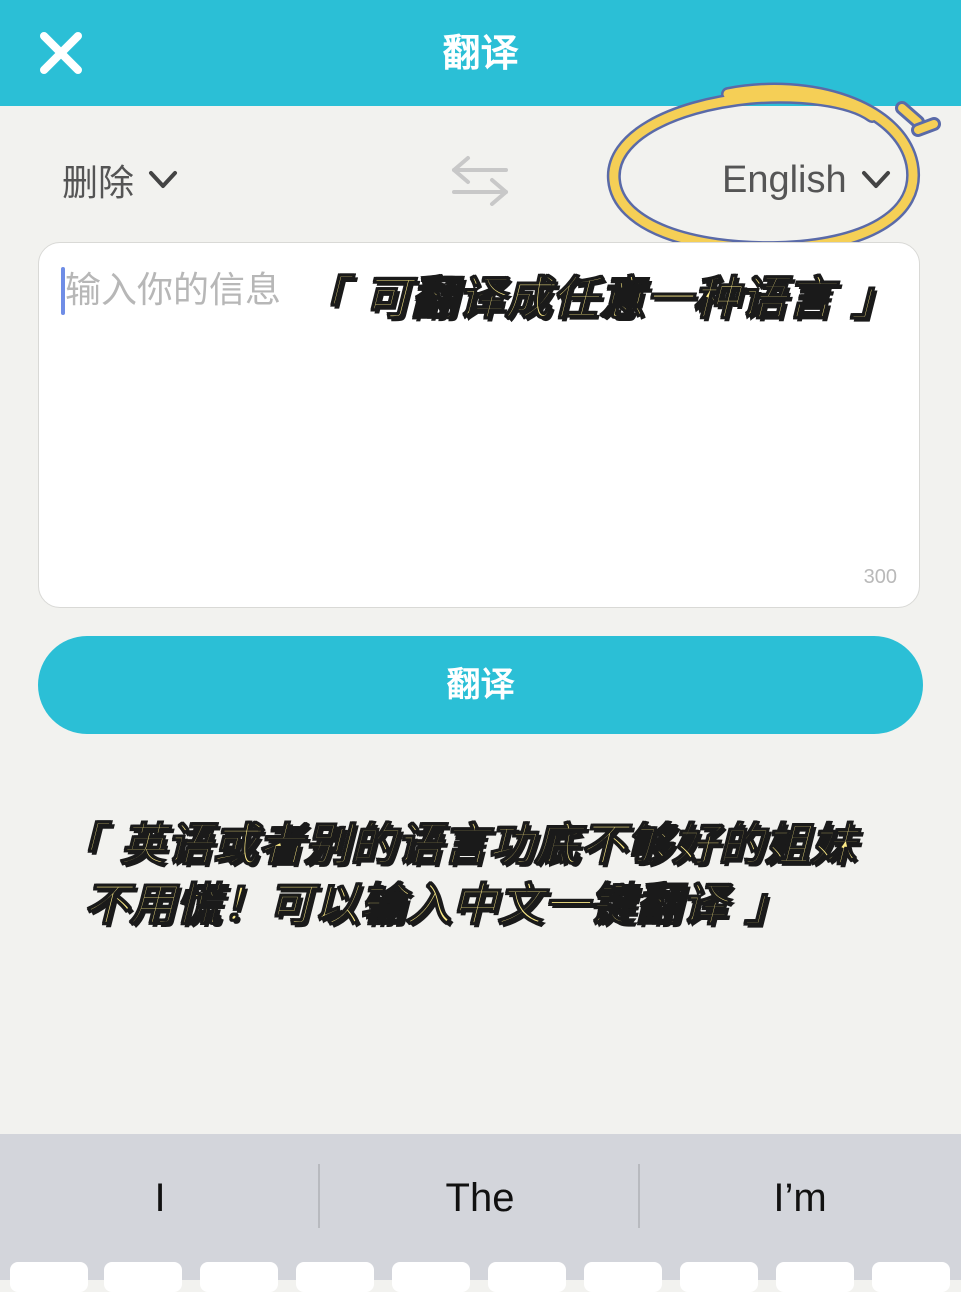  What do you see at coordinates (480, 1198) in the screenshot?
I see `suggestion-item: The` at bounding box center [480, 1198].